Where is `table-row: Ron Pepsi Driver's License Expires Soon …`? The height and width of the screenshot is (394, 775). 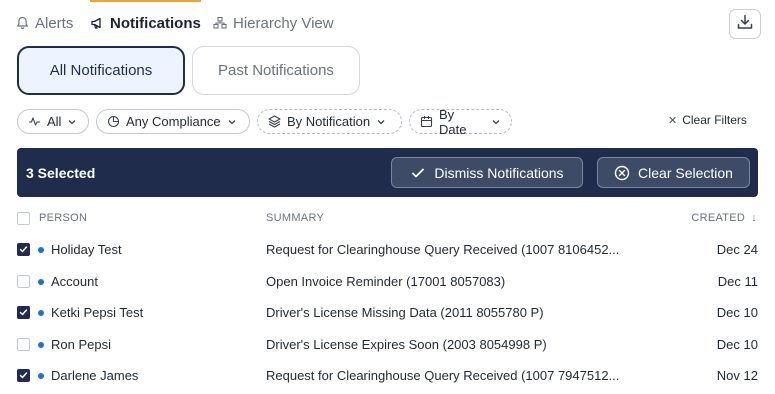
table-row: Ron Pepsi Driver's License Expires Soon … is located at coordinates (387, 344).